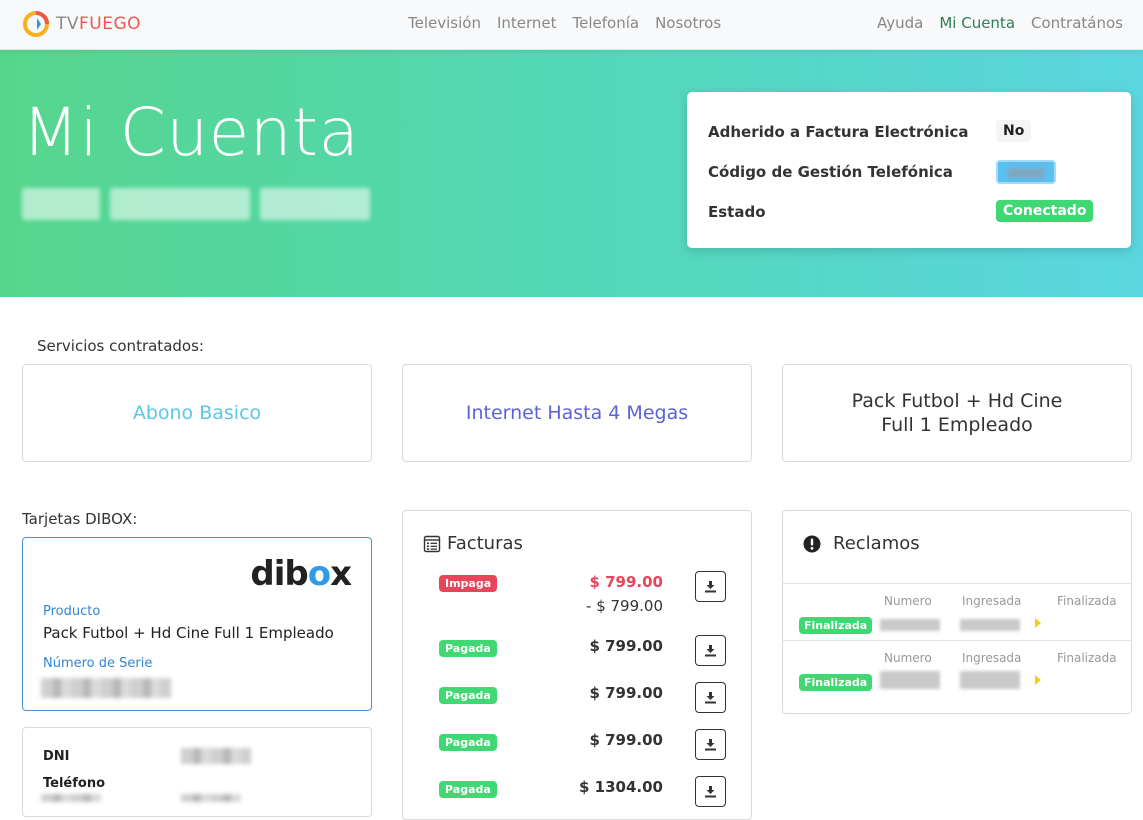 Image resolution: width=1143 pixels, height=820 pixels. What do you see at coordinates (737, 212) in the screenshot?
I see `estado-label: Estado` at bounding box center [737, 212].